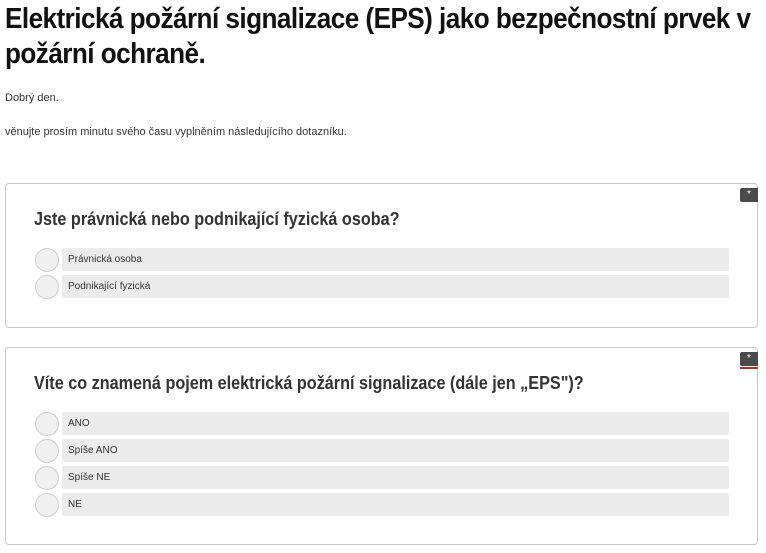  I want to click on option-pravnicka-osoba: Právnická osoba, so click(382, 259).